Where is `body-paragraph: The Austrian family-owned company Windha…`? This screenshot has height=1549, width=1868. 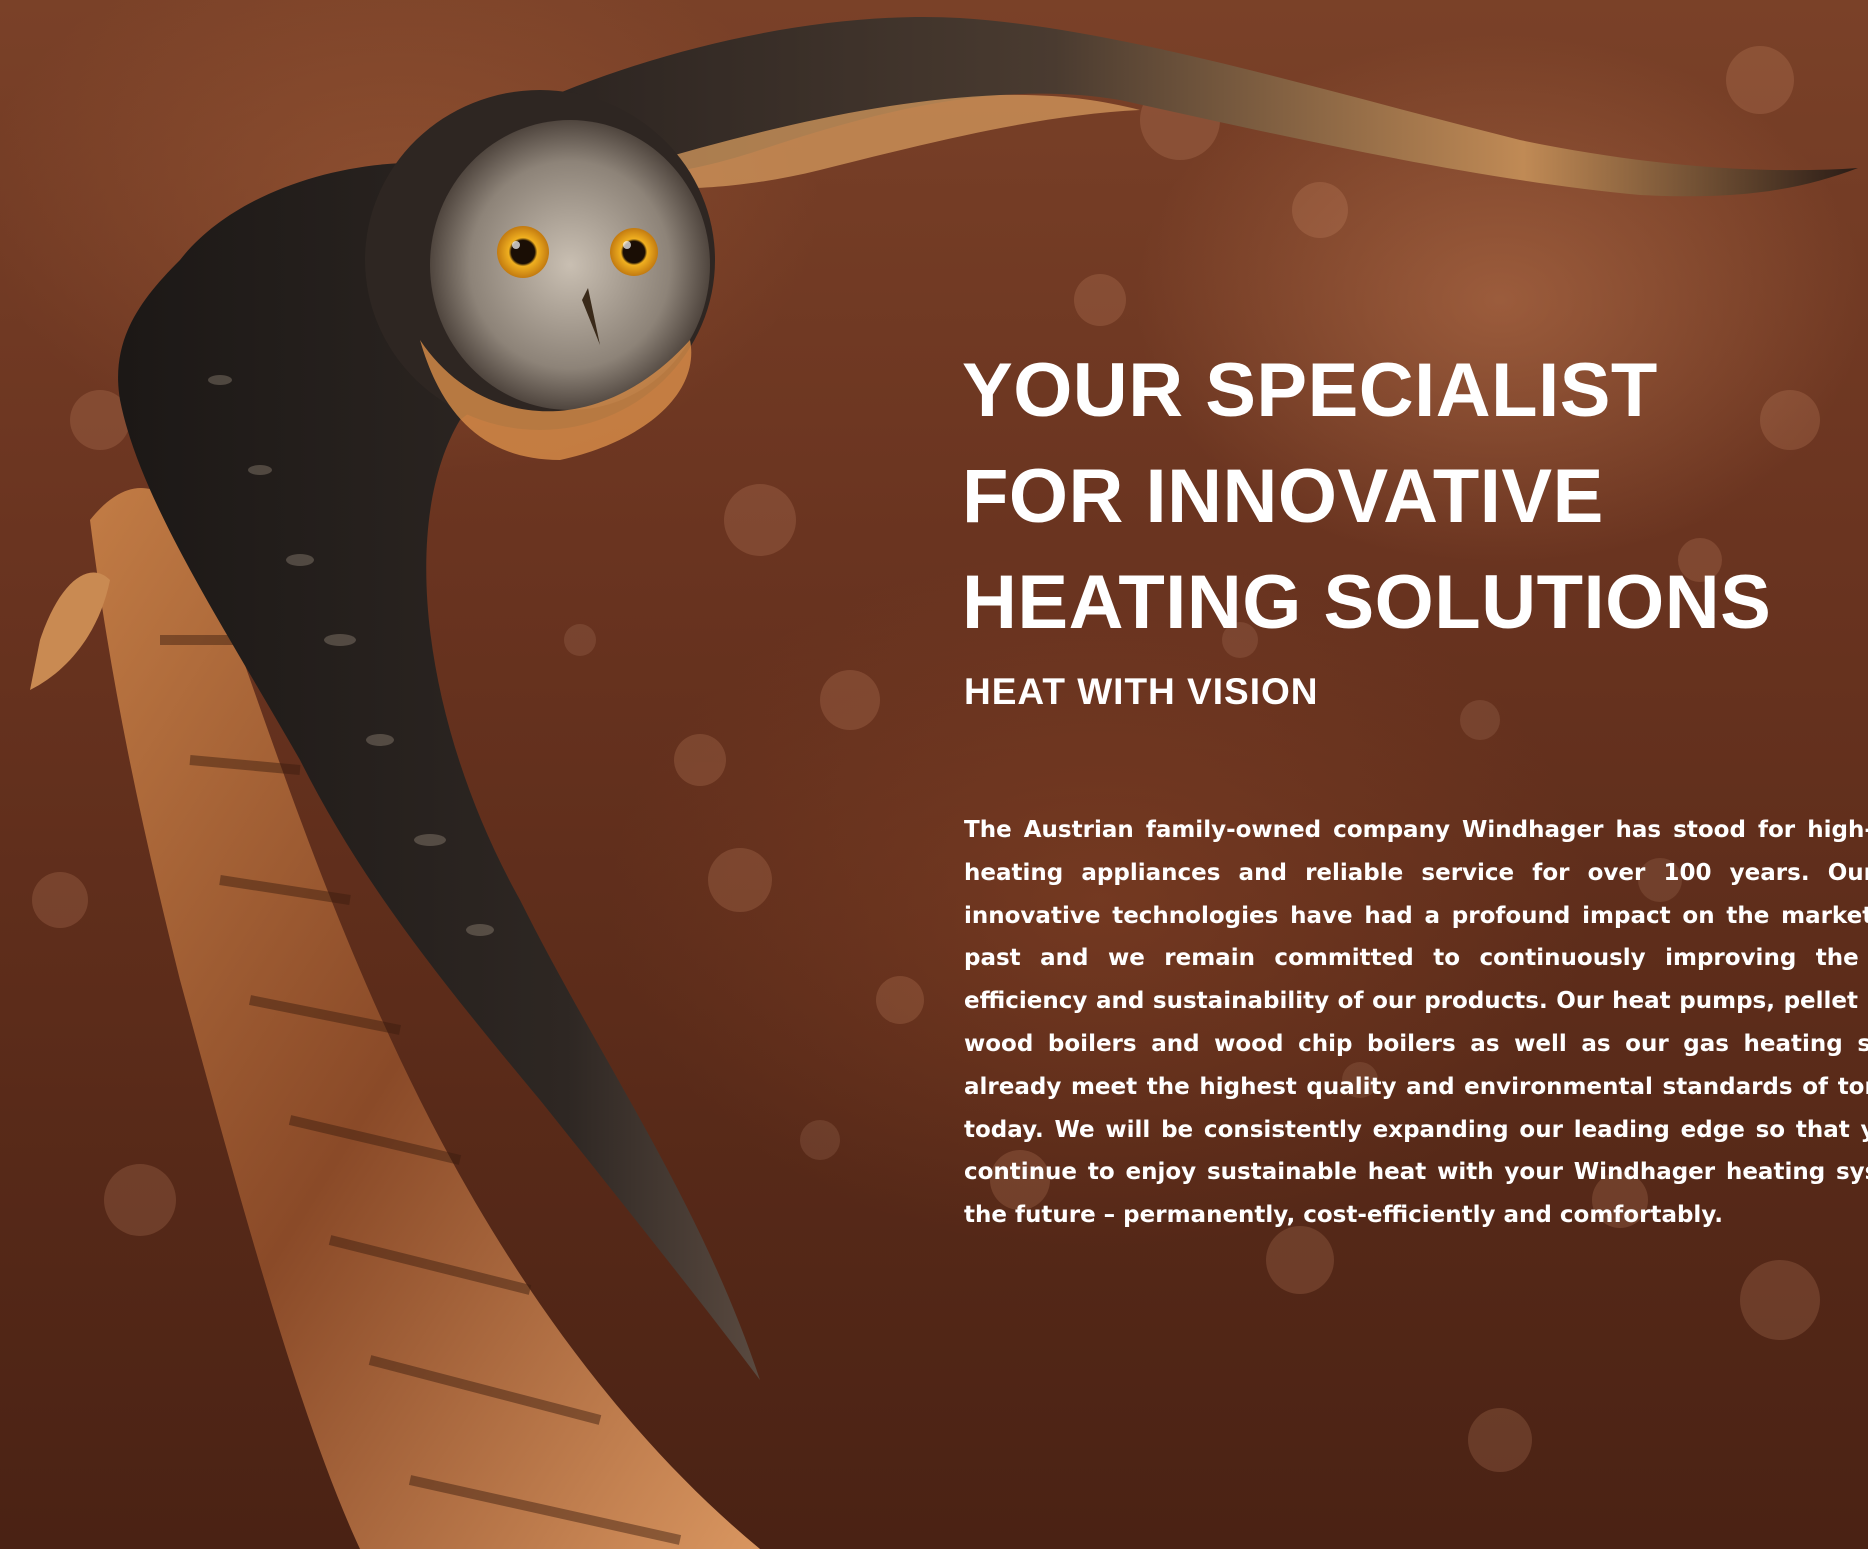 body-paragraph: The Austrian family-owned company Windha… is located at coordinates (1416, 1023).